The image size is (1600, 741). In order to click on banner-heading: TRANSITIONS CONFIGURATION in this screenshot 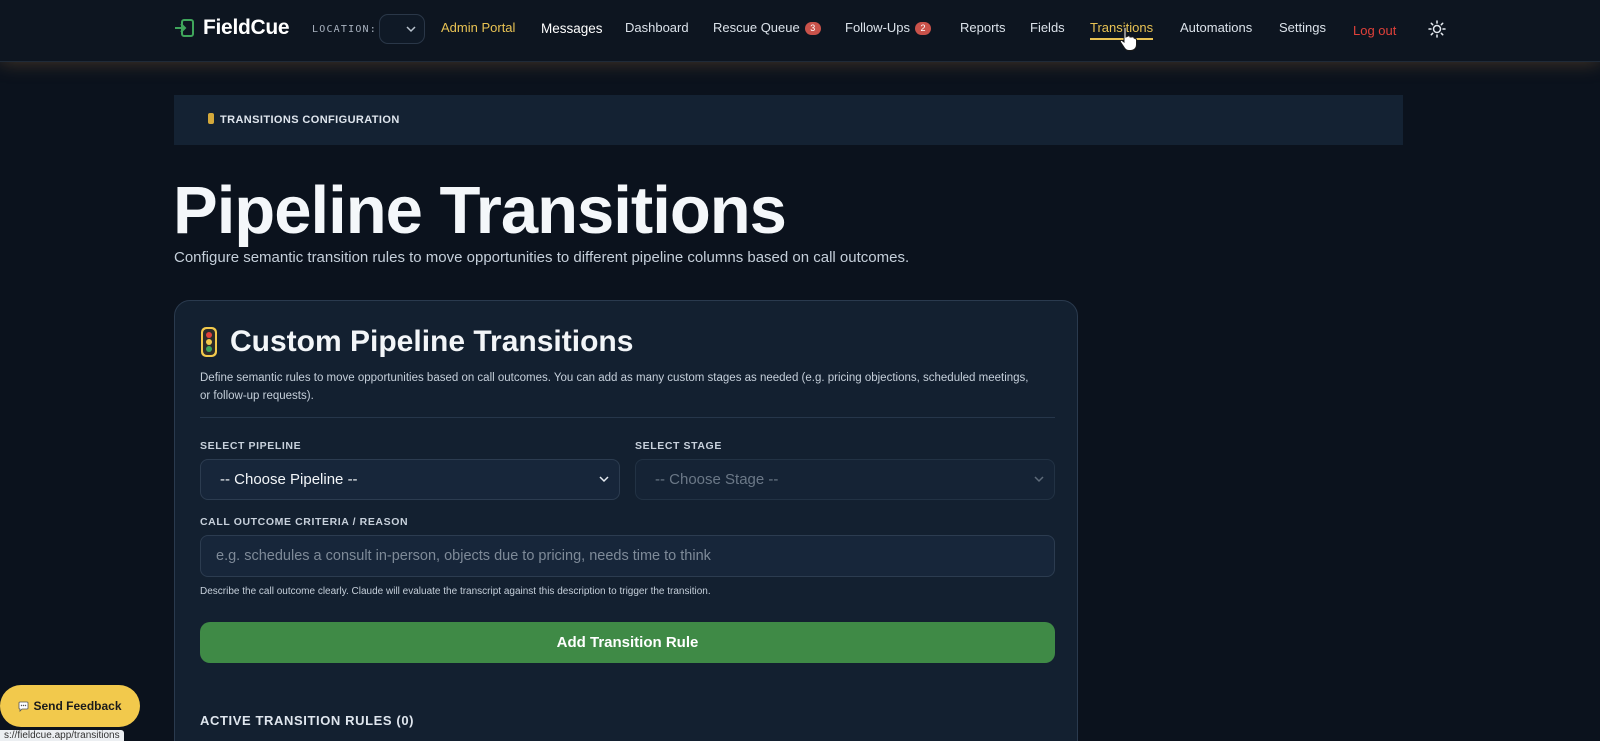, I will do `click(304, 119)`.